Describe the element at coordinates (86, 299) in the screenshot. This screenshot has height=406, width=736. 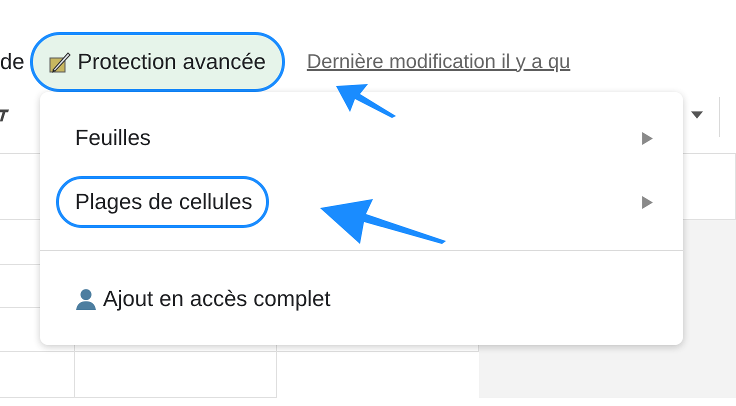
I see `person-icon` at that location.